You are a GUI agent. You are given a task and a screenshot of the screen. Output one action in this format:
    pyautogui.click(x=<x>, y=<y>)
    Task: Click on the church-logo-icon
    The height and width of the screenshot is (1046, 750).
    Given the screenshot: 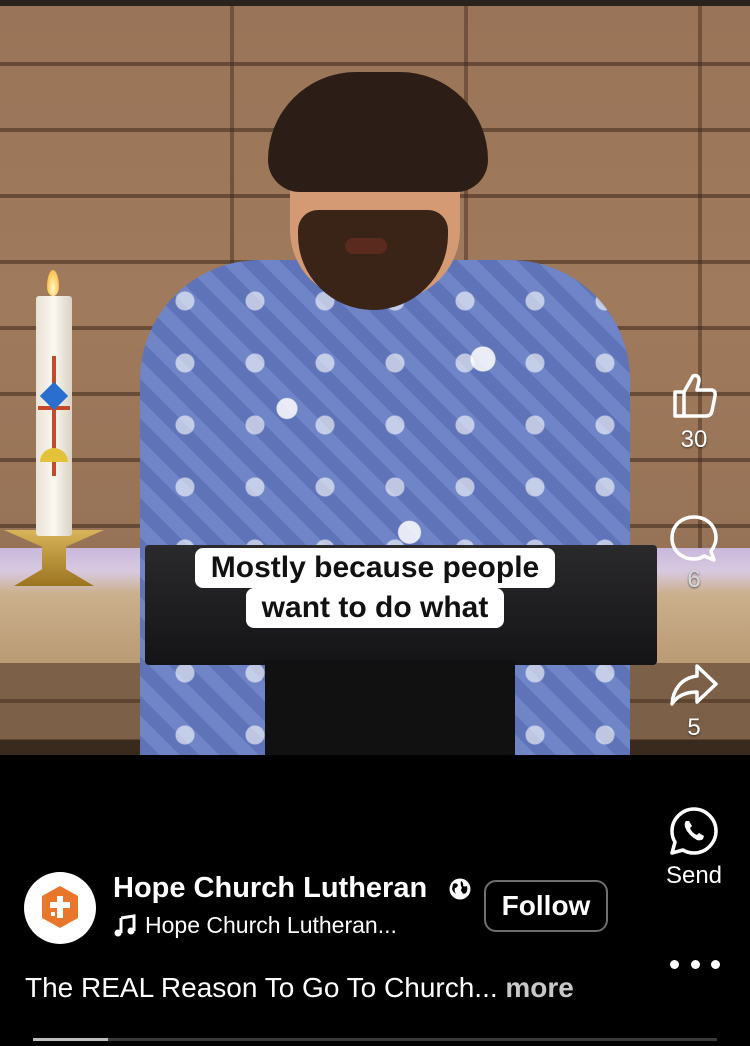 What is the action you would take?
    pyautogui.click(x=60, y=907)
    